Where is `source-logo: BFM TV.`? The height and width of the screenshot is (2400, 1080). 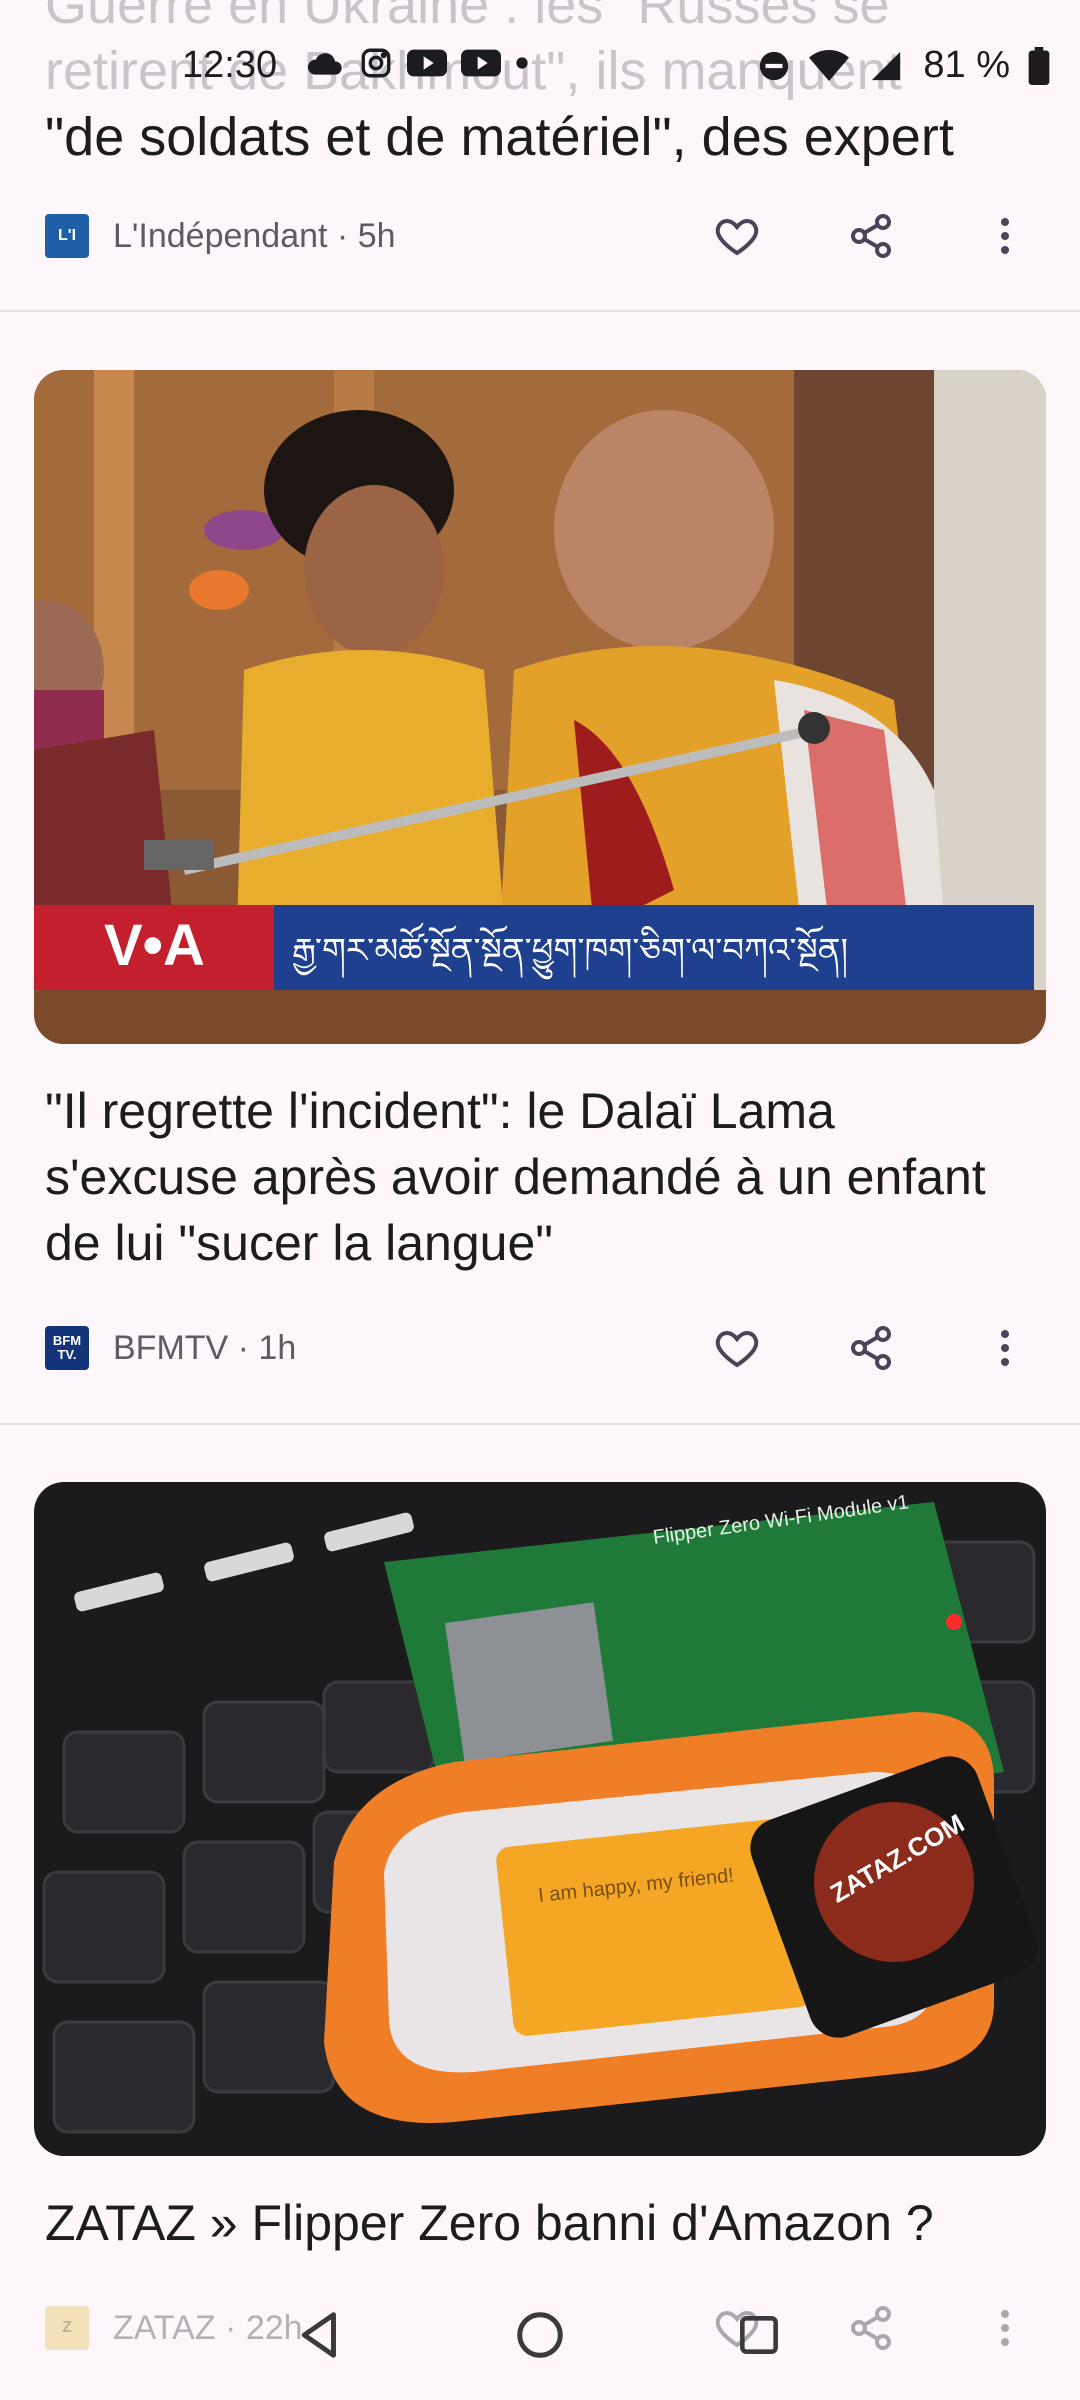
source-logo: BFM TV. is located at coordinates (67, 1348).